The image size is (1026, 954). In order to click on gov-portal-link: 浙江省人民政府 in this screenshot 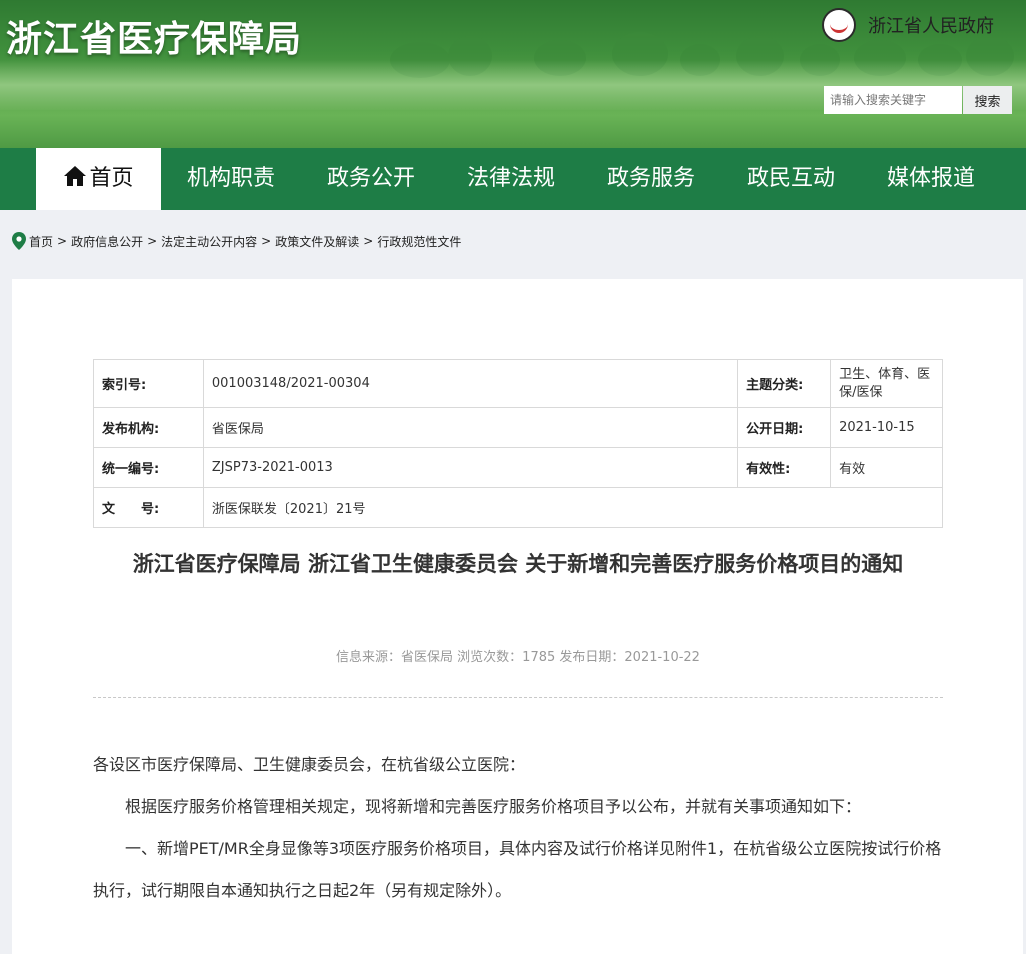, I will do `click(920, 25)`.